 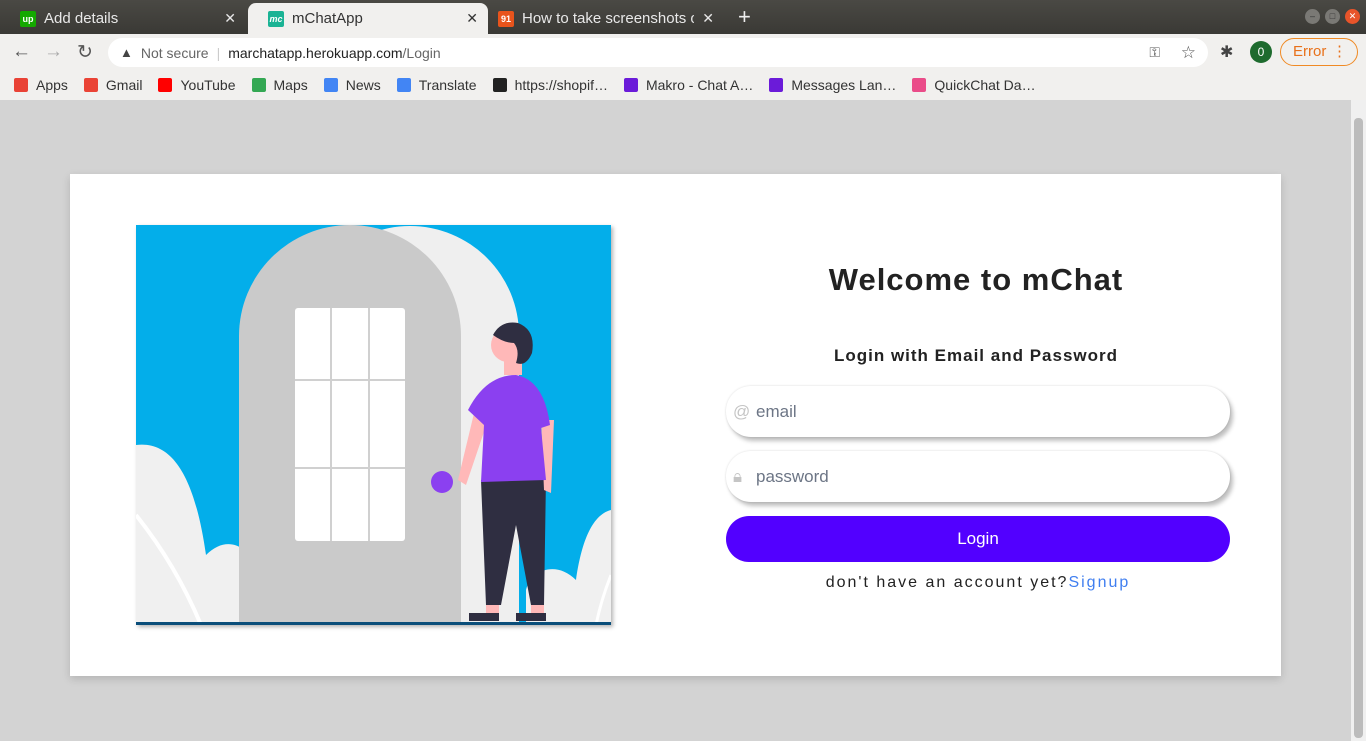 I want to click on page-title: Welcome to mChat, so click(x=976, y=279).